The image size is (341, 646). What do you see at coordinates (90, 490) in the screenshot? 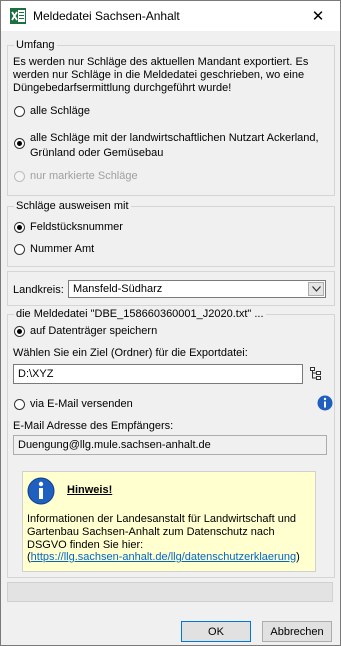
I see `hint-title: Hinweis!` at bounding box center [90, 490].